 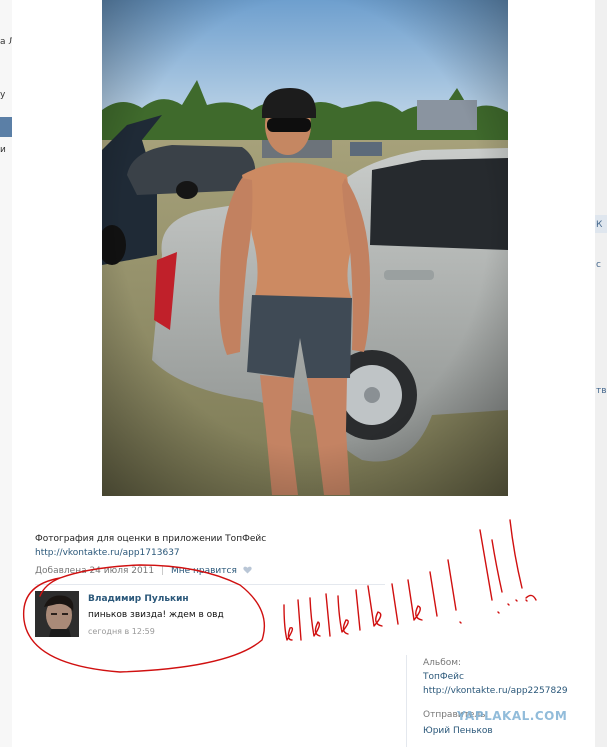 I want to click on comment-time: сегодня в 12:59, so click(x=121, y=631).